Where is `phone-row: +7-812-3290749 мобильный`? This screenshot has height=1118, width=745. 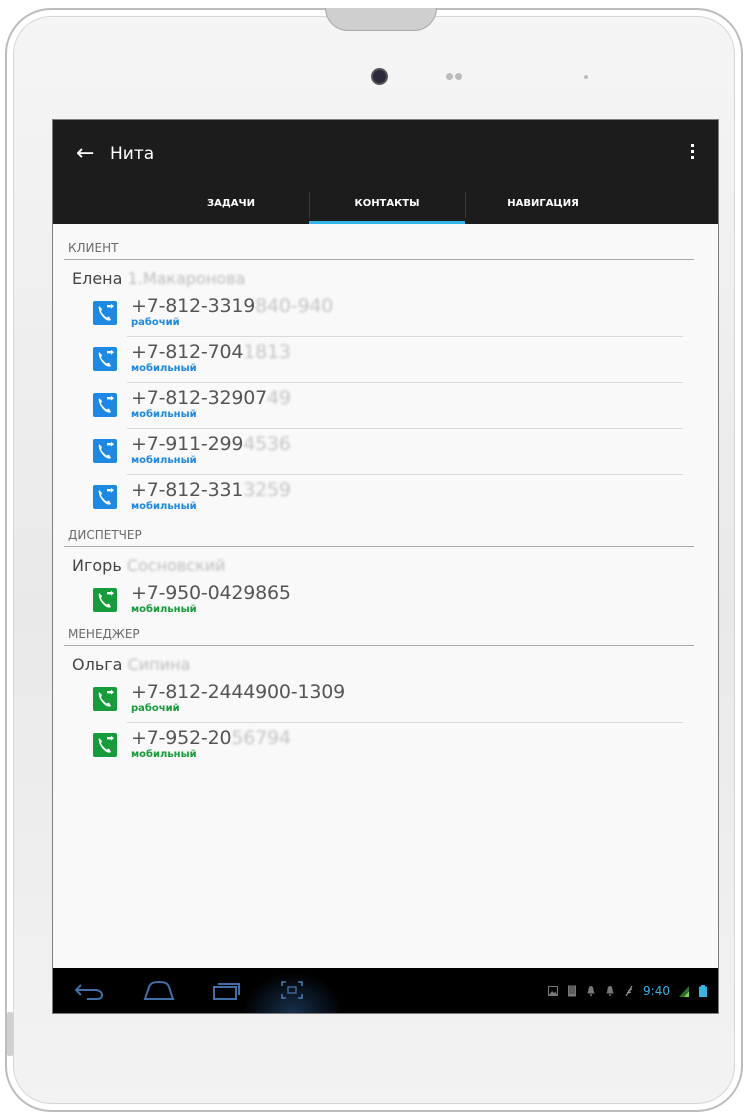
phone-row: +7-812-3290749 мобильный is located at coordinates (391, 406).